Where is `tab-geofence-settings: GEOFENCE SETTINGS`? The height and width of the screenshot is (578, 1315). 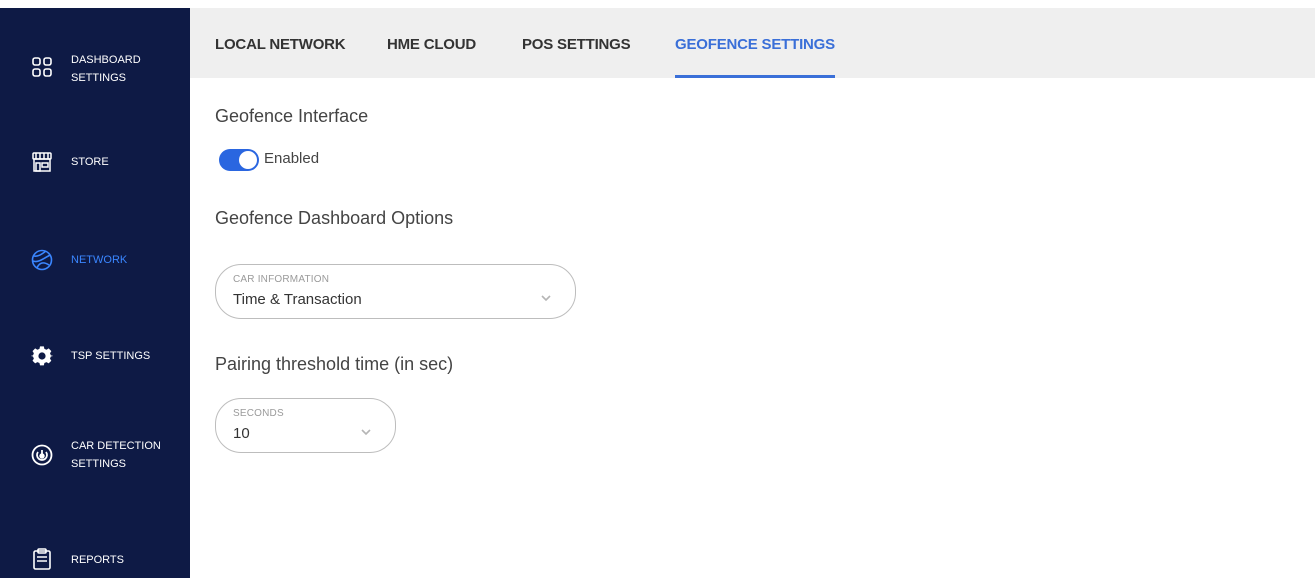
tab-geofence-settings: GEOFENCE SETTINGS is located at coordinates (755, 44).